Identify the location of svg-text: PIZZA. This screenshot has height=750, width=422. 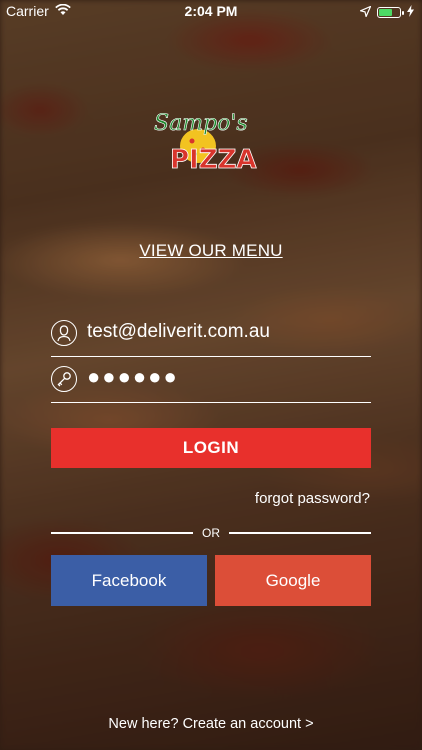
(213, 160).